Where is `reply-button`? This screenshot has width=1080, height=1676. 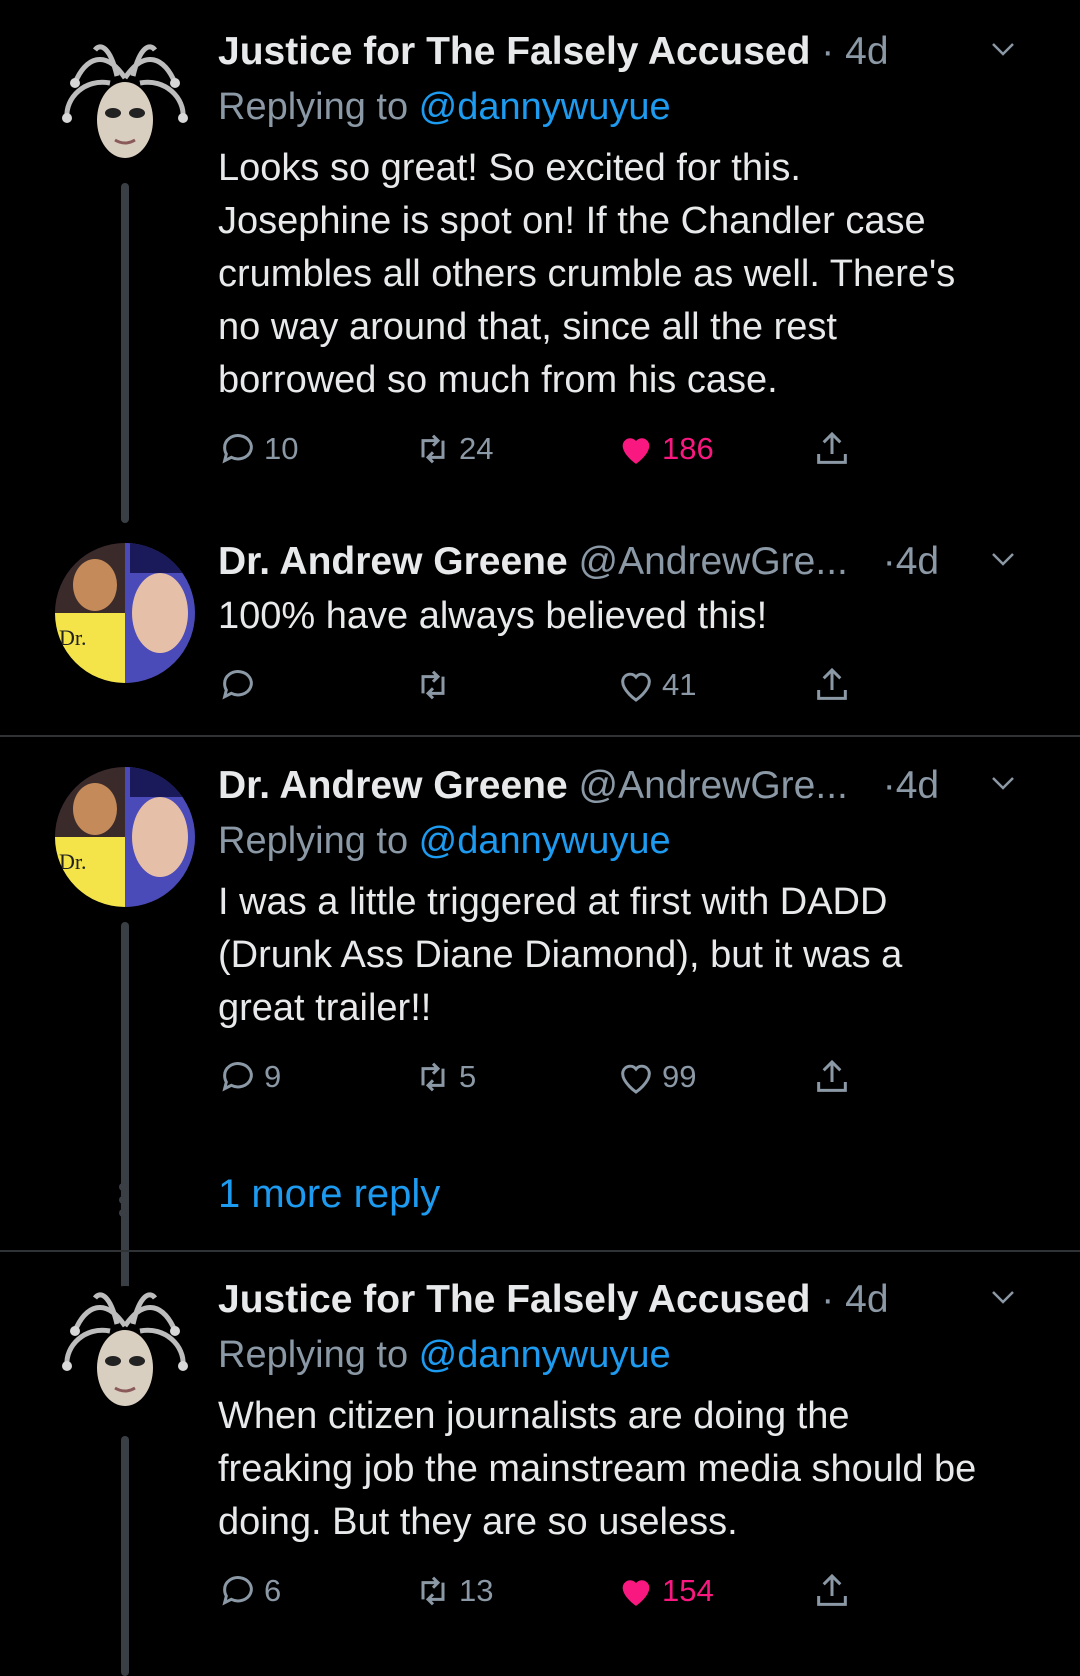 reply-button is located at coordinates (241, 685).